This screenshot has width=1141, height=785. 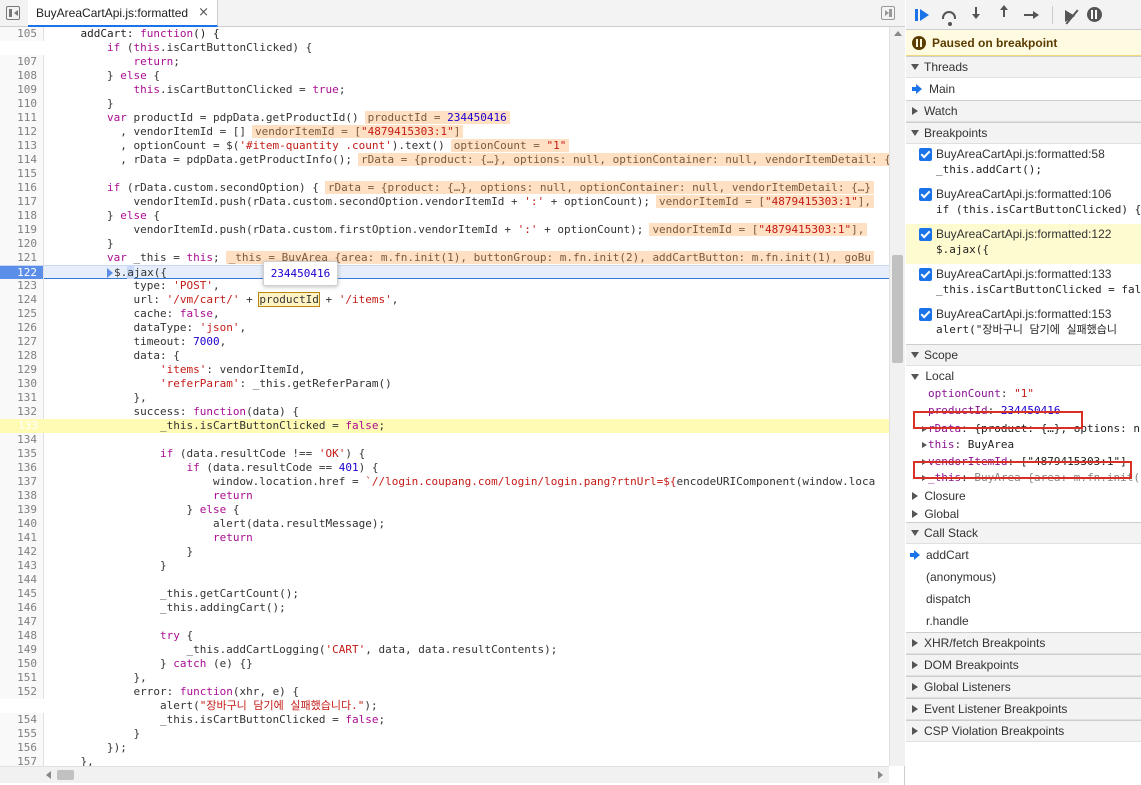 What do you see at coordinates (888, 13) in the screenshot?
I see `toggle-debugger-sidebar-icon` at bounding box center [888, 13].